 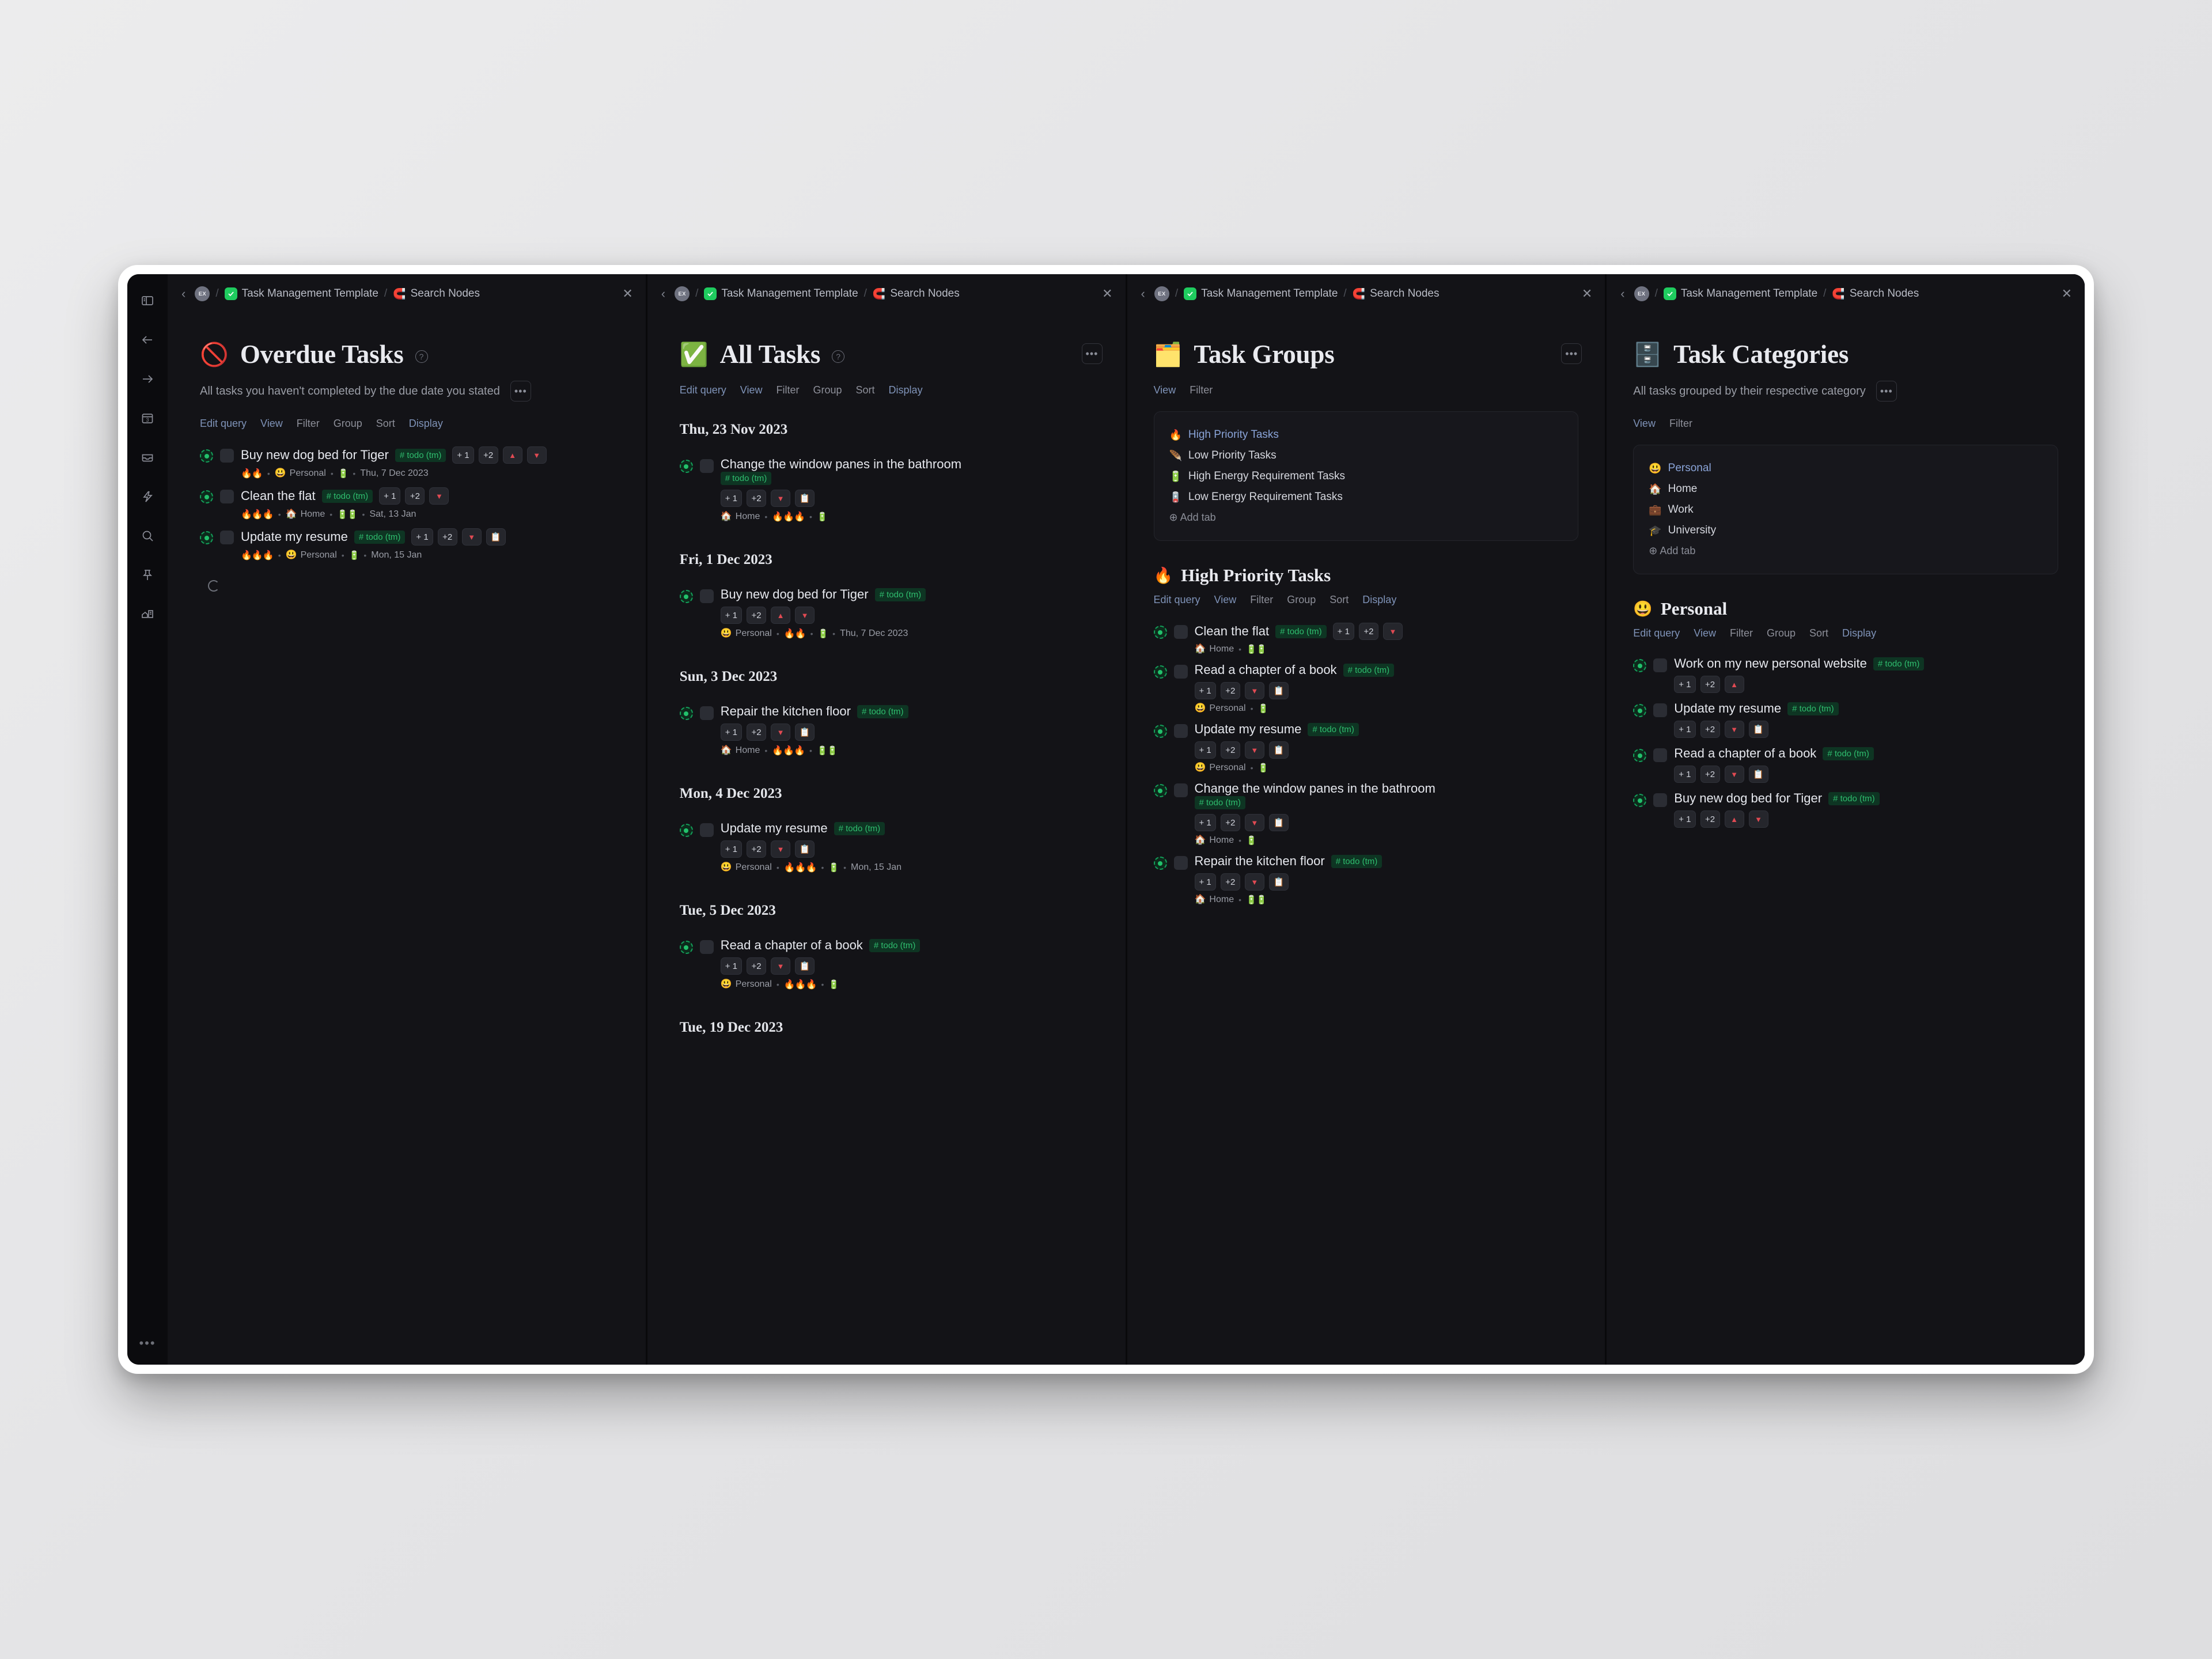 What do you see at coordinates (147, 418) in the screenshot?
I see `calendar-icon: 3` at bounding box center [147, 418].